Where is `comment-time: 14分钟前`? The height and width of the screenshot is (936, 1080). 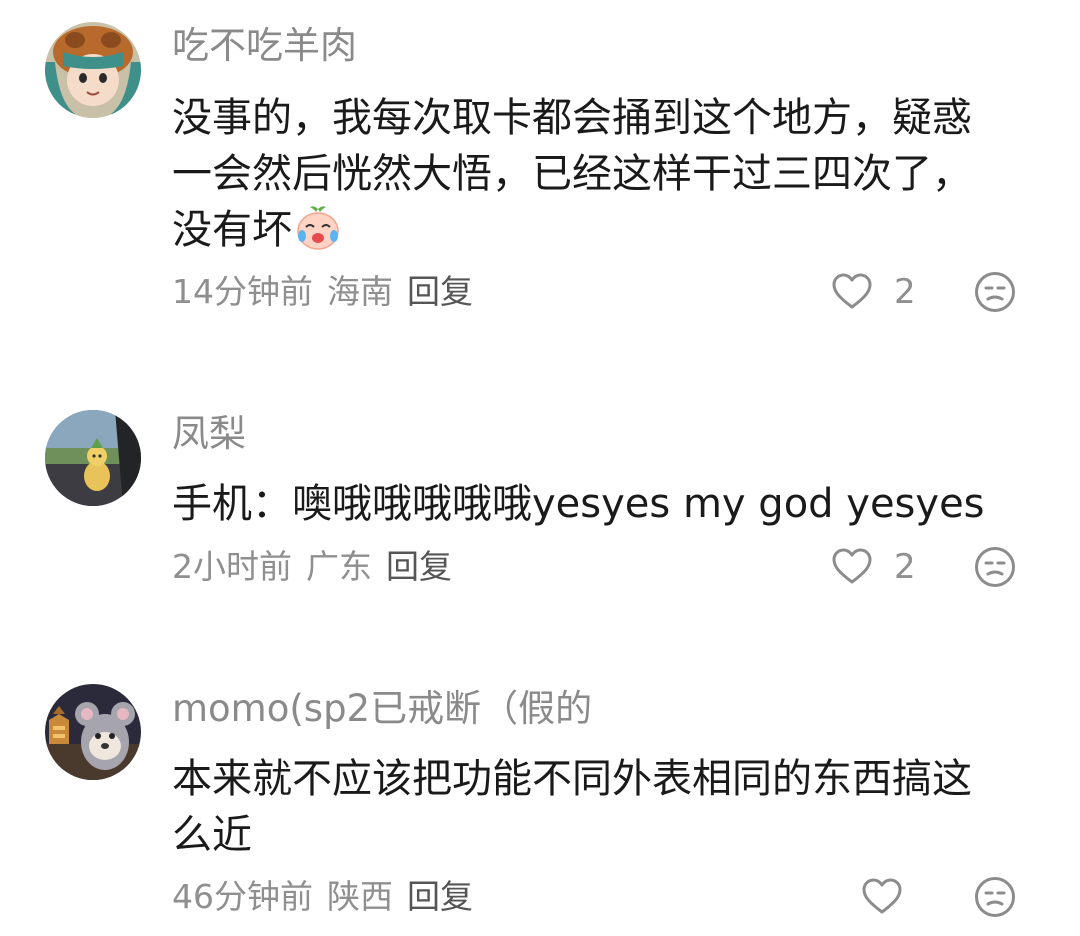 comment-time: 14分钟前 is located at coordinates (242, 291).